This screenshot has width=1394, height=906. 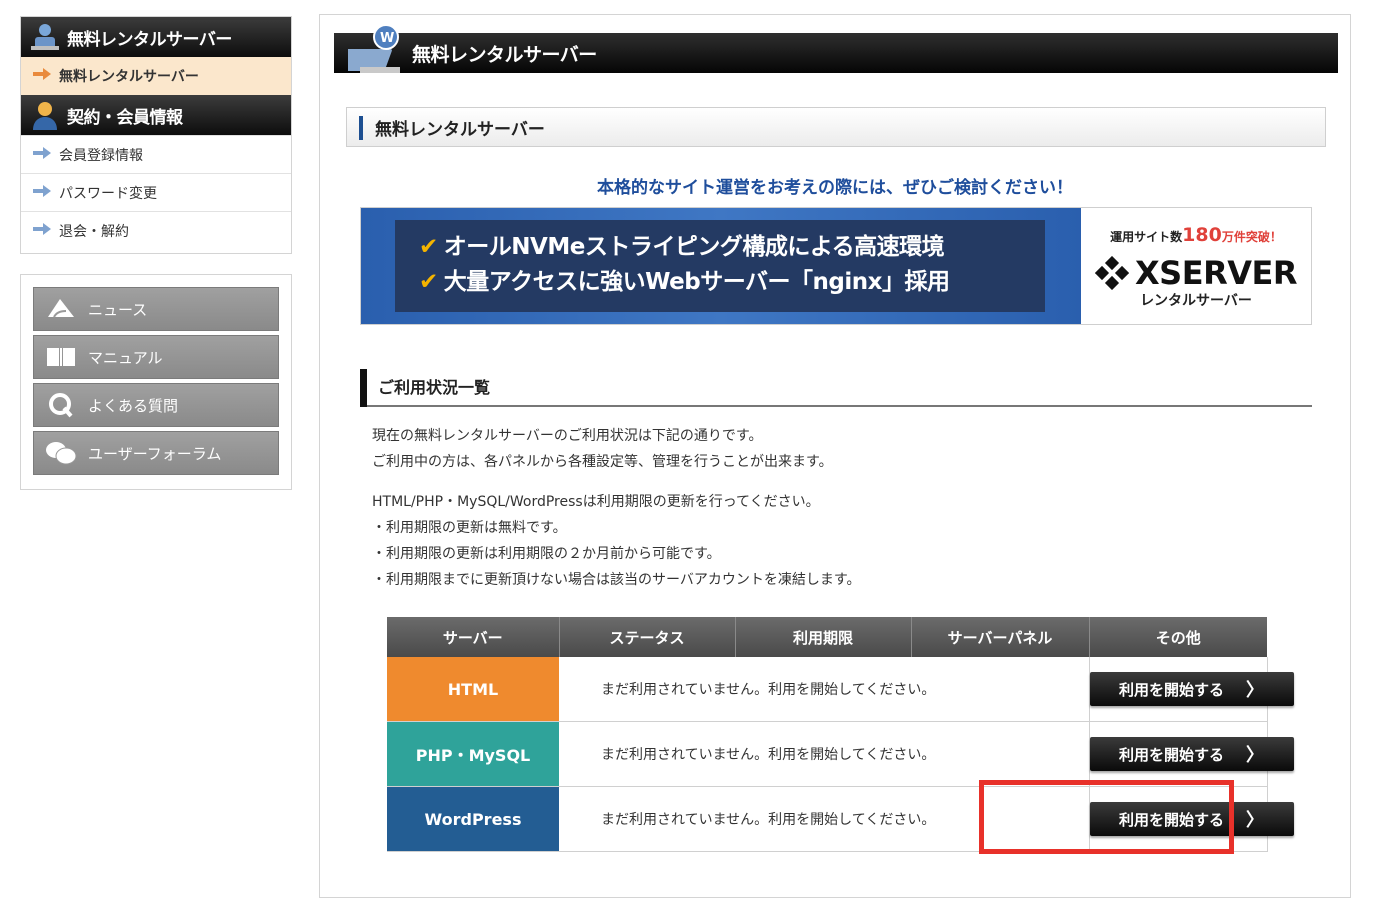 What do you see at coordinates (473, 754) in the screenshot?
I see `server-php-mysql: PHP・MySQL` at bounding box center [473, 754].